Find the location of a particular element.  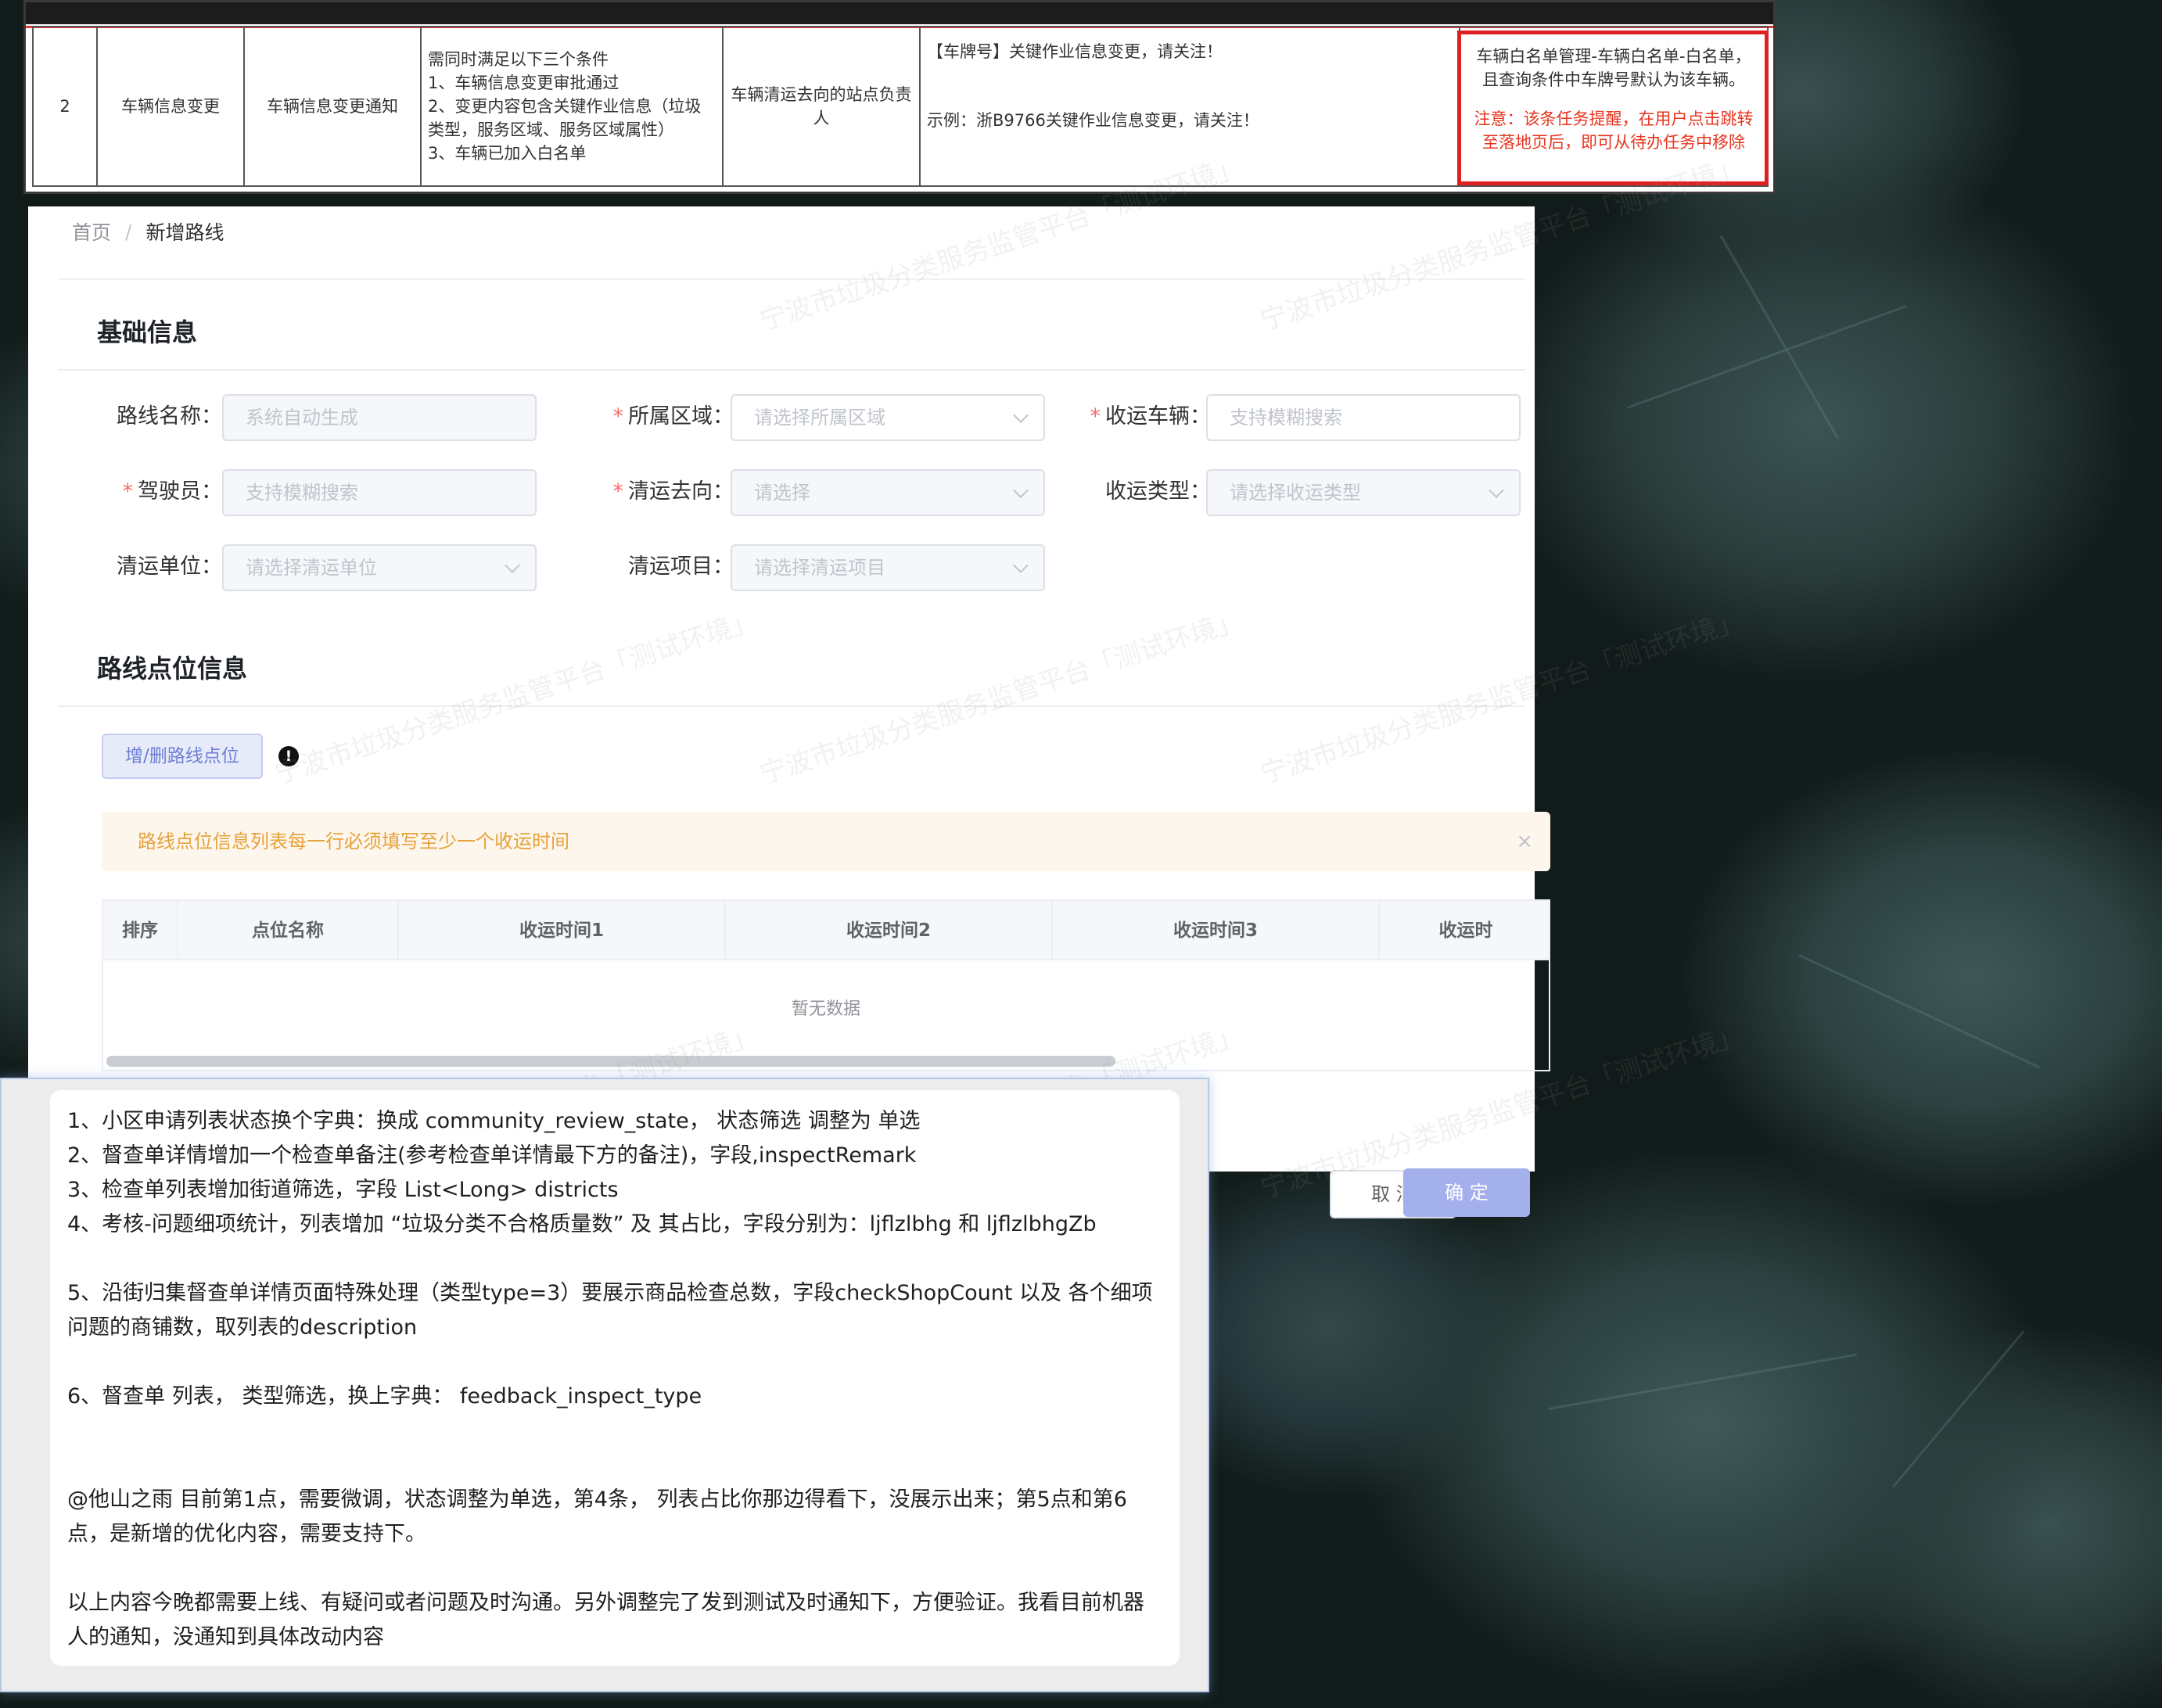

table-header: 排序 点位名称 收运时间1 收运时间2 收运时间3 收运时 is located at coordinates (826, 931).